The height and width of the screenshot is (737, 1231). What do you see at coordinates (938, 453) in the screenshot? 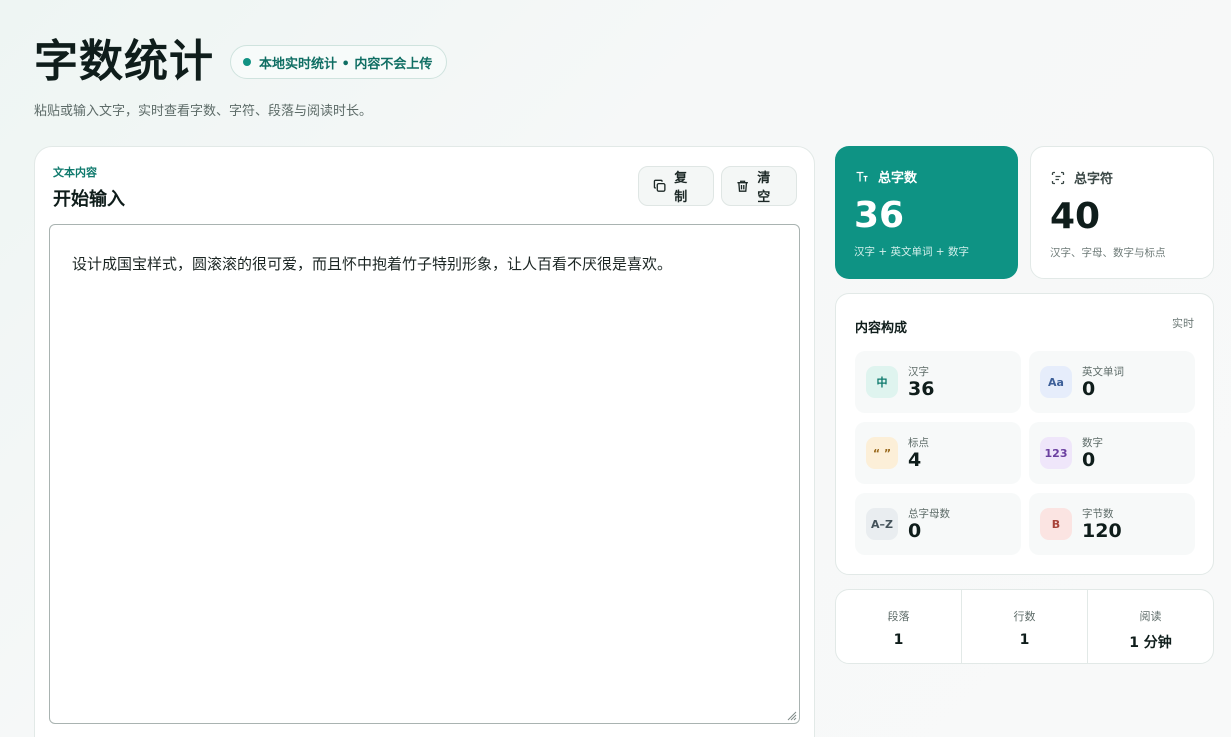
I see `composition-item-punctuation: “ ” 标点 4` at bounding box center [938, 453].